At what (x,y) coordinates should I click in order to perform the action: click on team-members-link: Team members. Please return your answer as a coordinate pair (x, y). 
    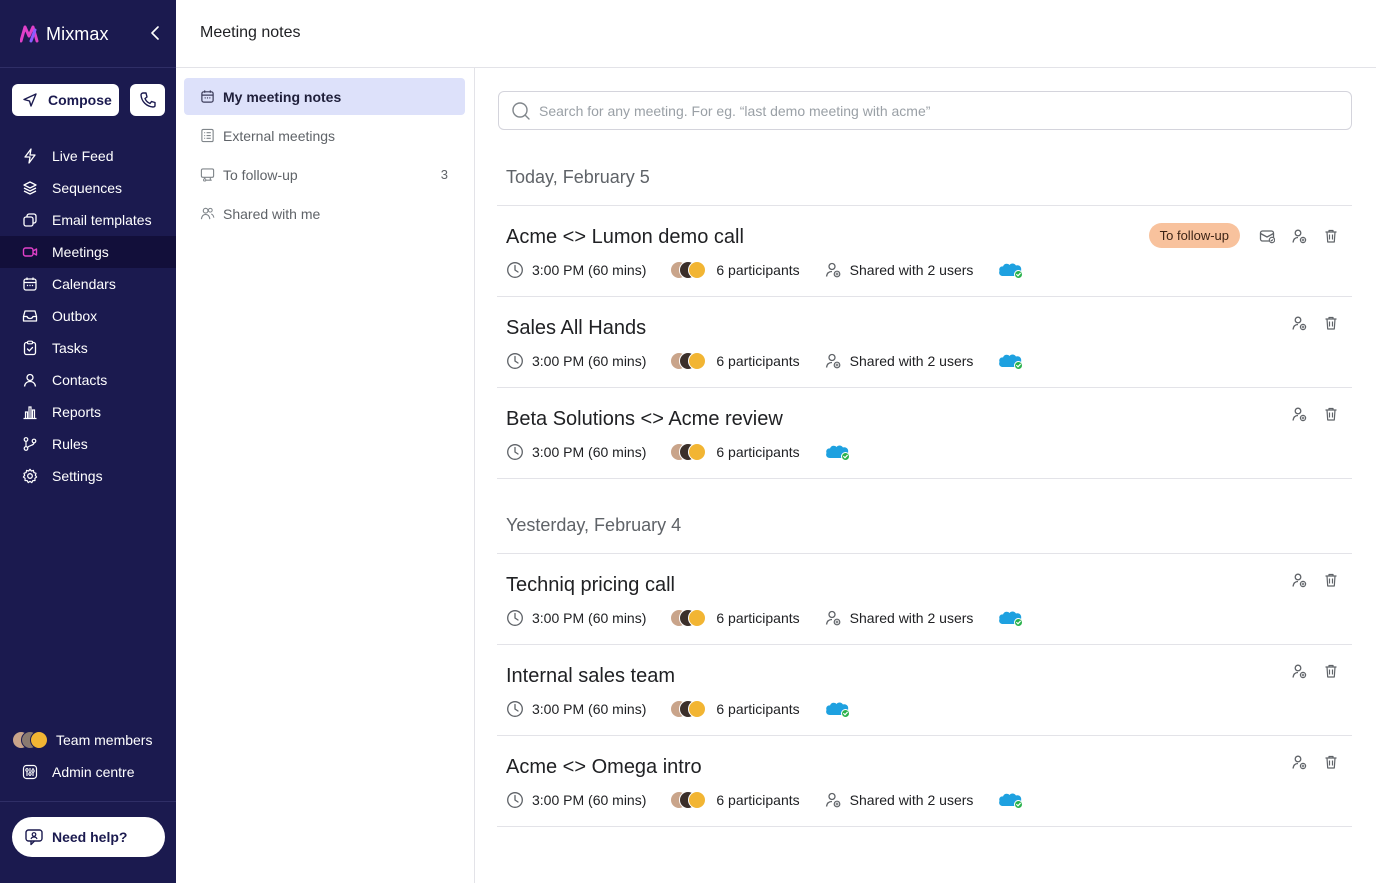
    Looking at the image, I should click on (88, 740).